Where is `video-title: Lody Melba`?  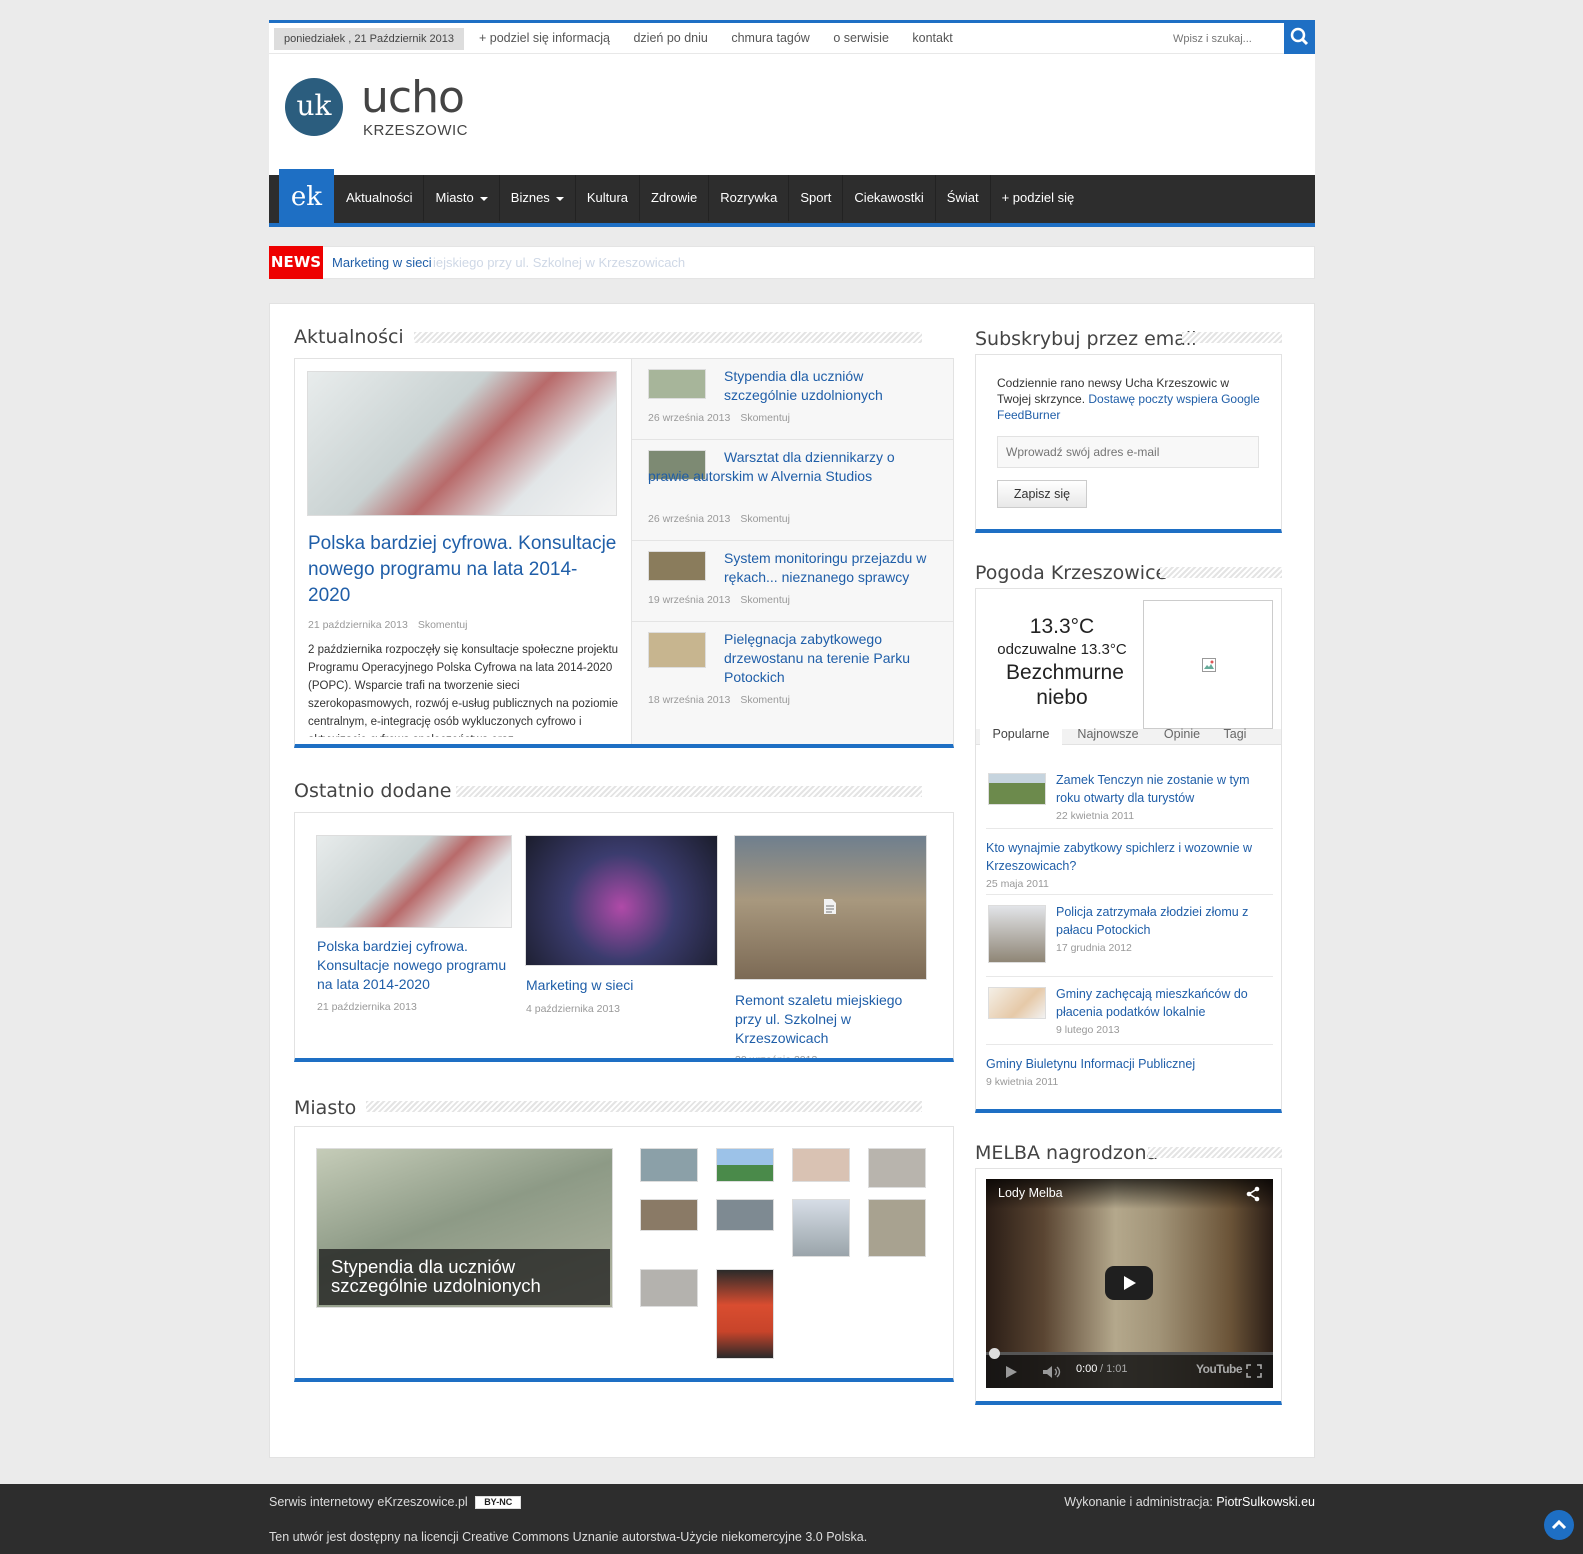 video-title: Lody Melba is located at coordinates (1129, 1194).